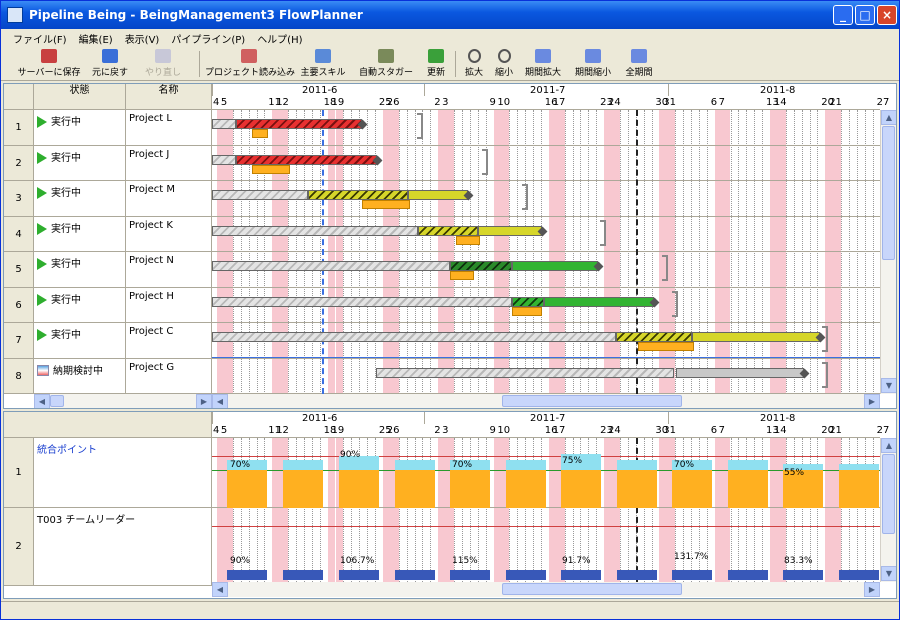 The width and height of the screenshot is (900, 620). I want to click on skill-button: 主要スキル, so click(323, 64).